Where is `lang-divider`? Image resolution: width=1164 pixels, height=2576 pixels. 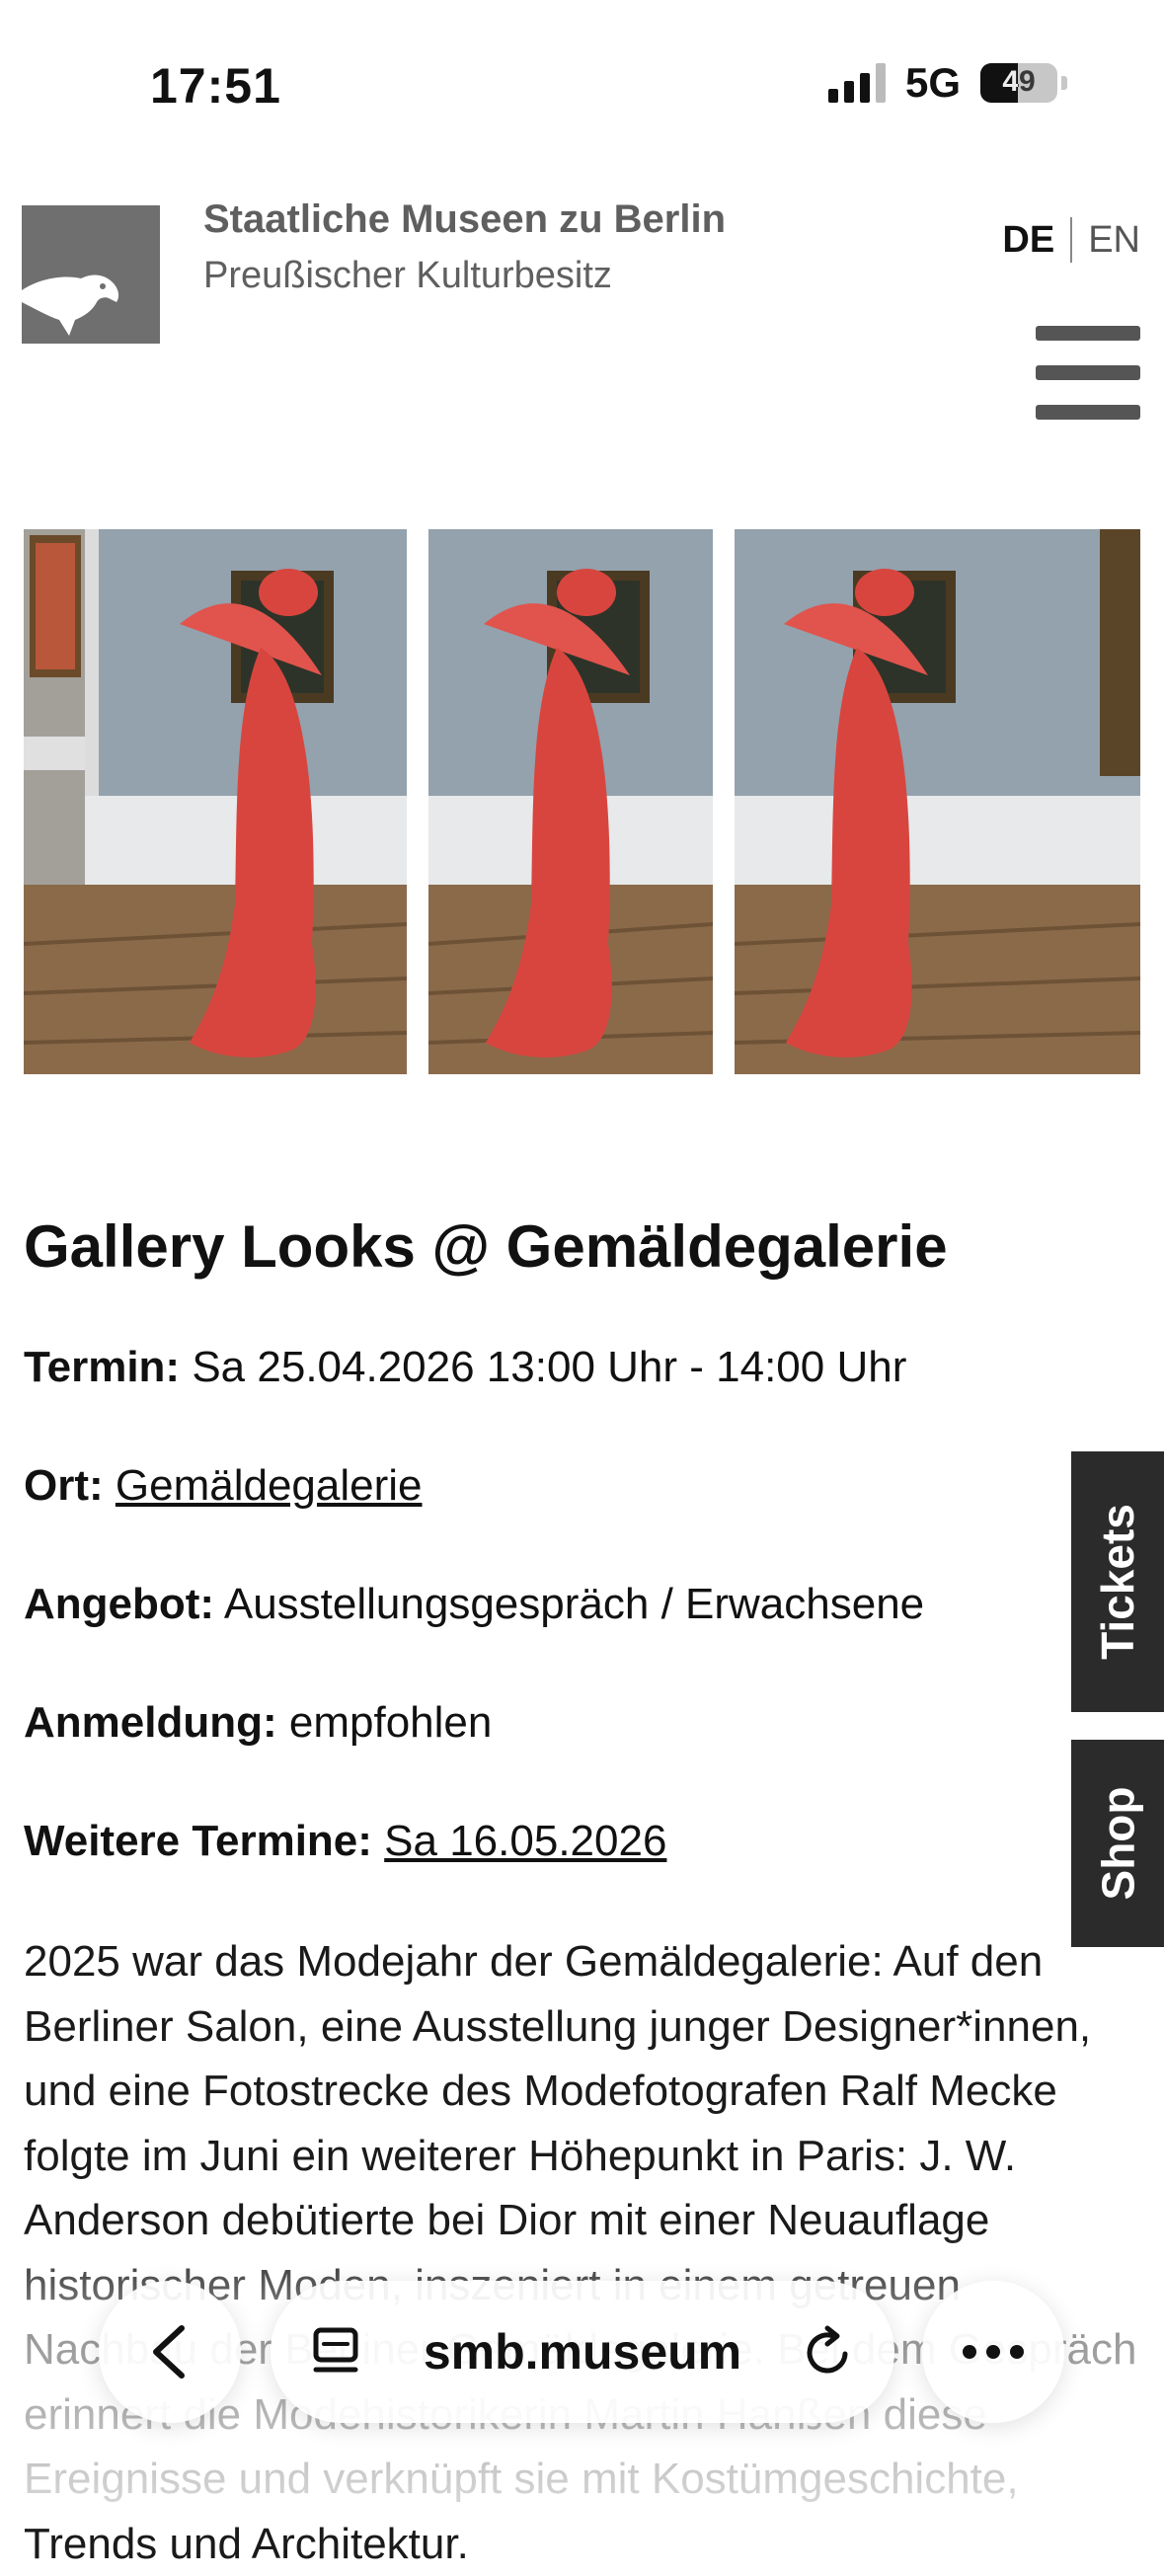 lang-divider is located at coordinates (1071, 240).